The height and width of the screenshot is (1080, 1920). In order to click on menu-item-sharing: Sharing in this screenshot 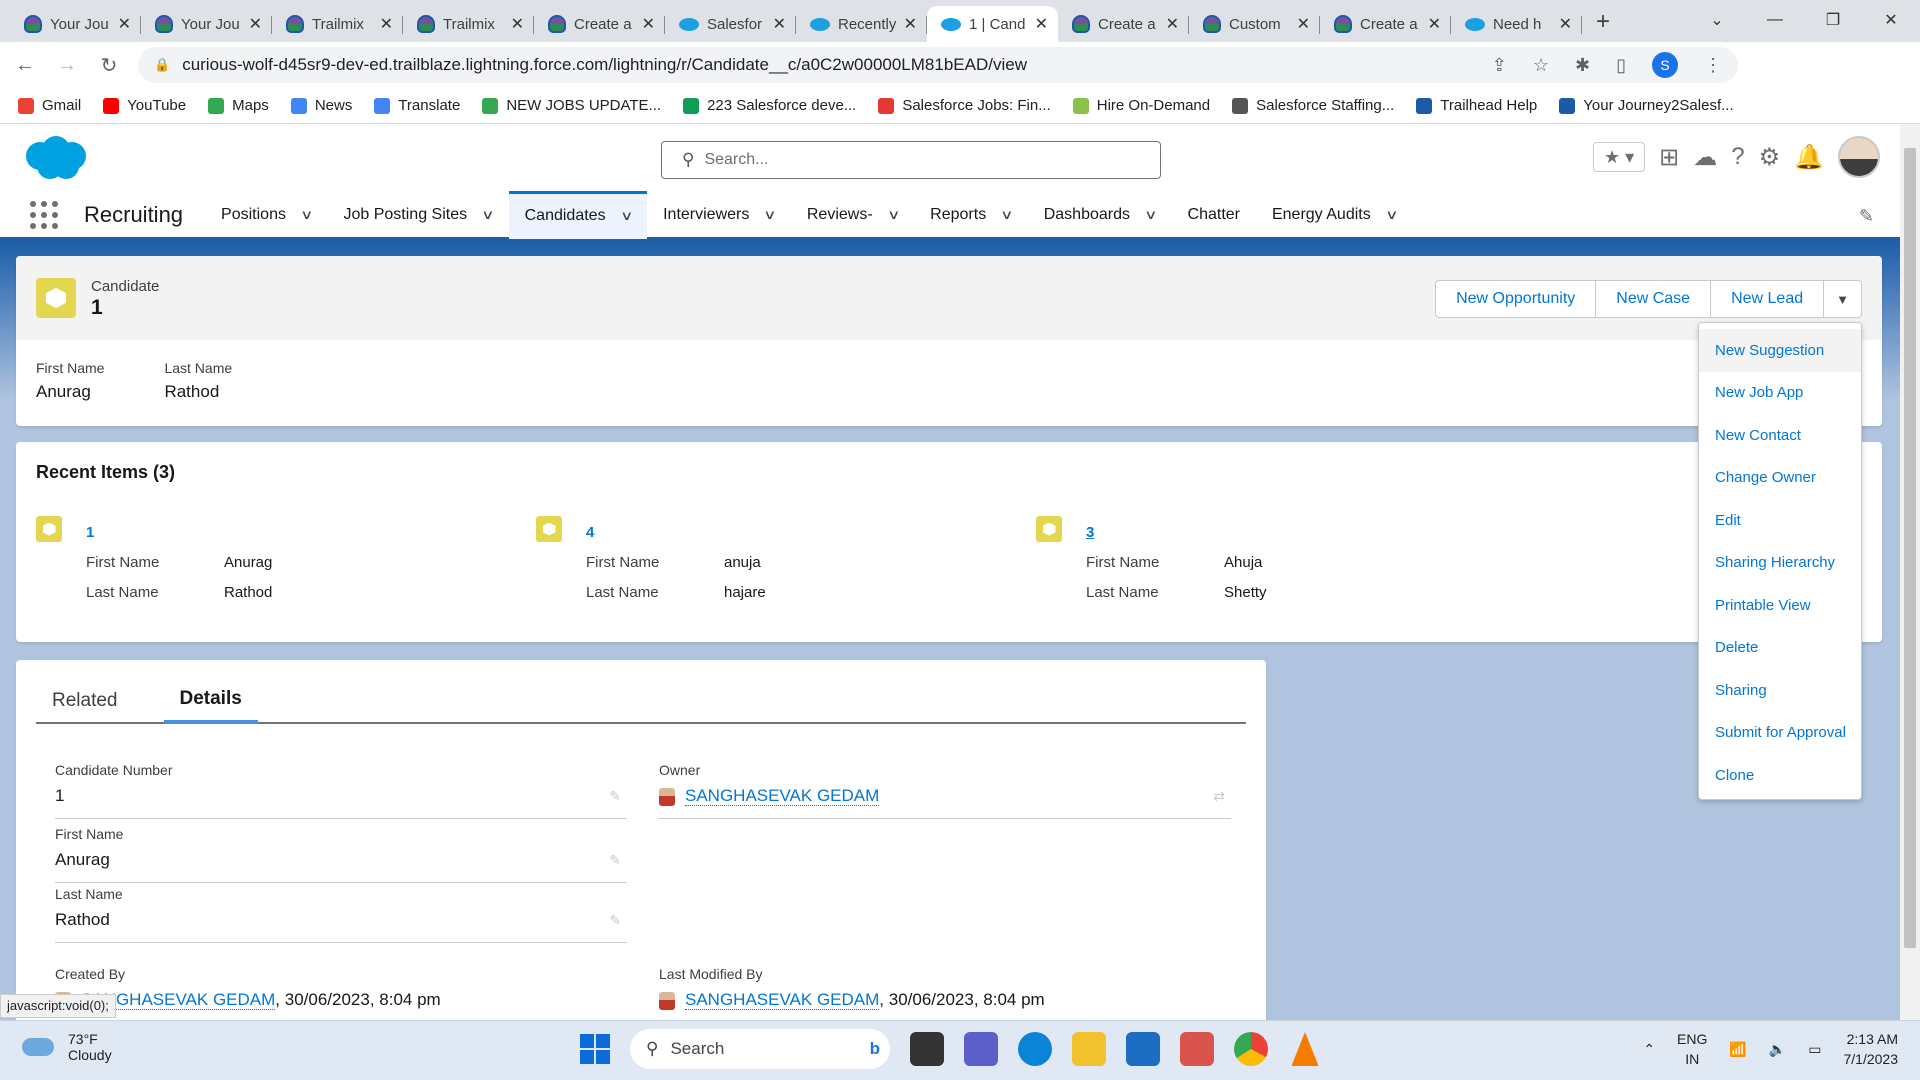, I will do `click(1780, 690)`.